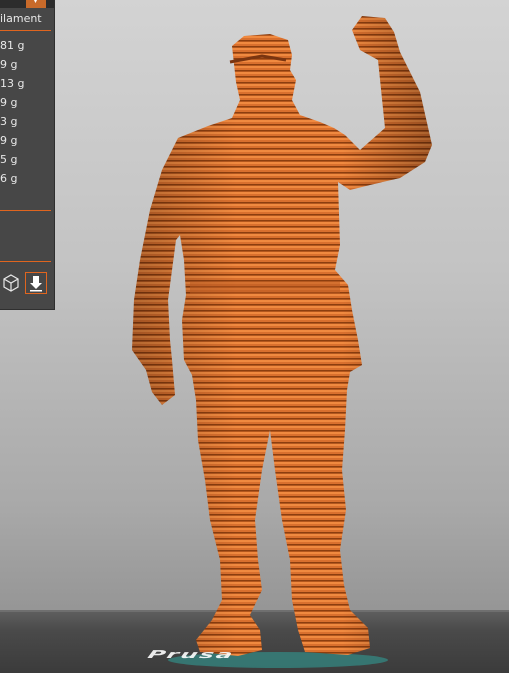  I want to click on filament-weight-list: 81 g 9 g 13 g 9 g 3 g 9 g 5 g 6 g, so click(12, 112).